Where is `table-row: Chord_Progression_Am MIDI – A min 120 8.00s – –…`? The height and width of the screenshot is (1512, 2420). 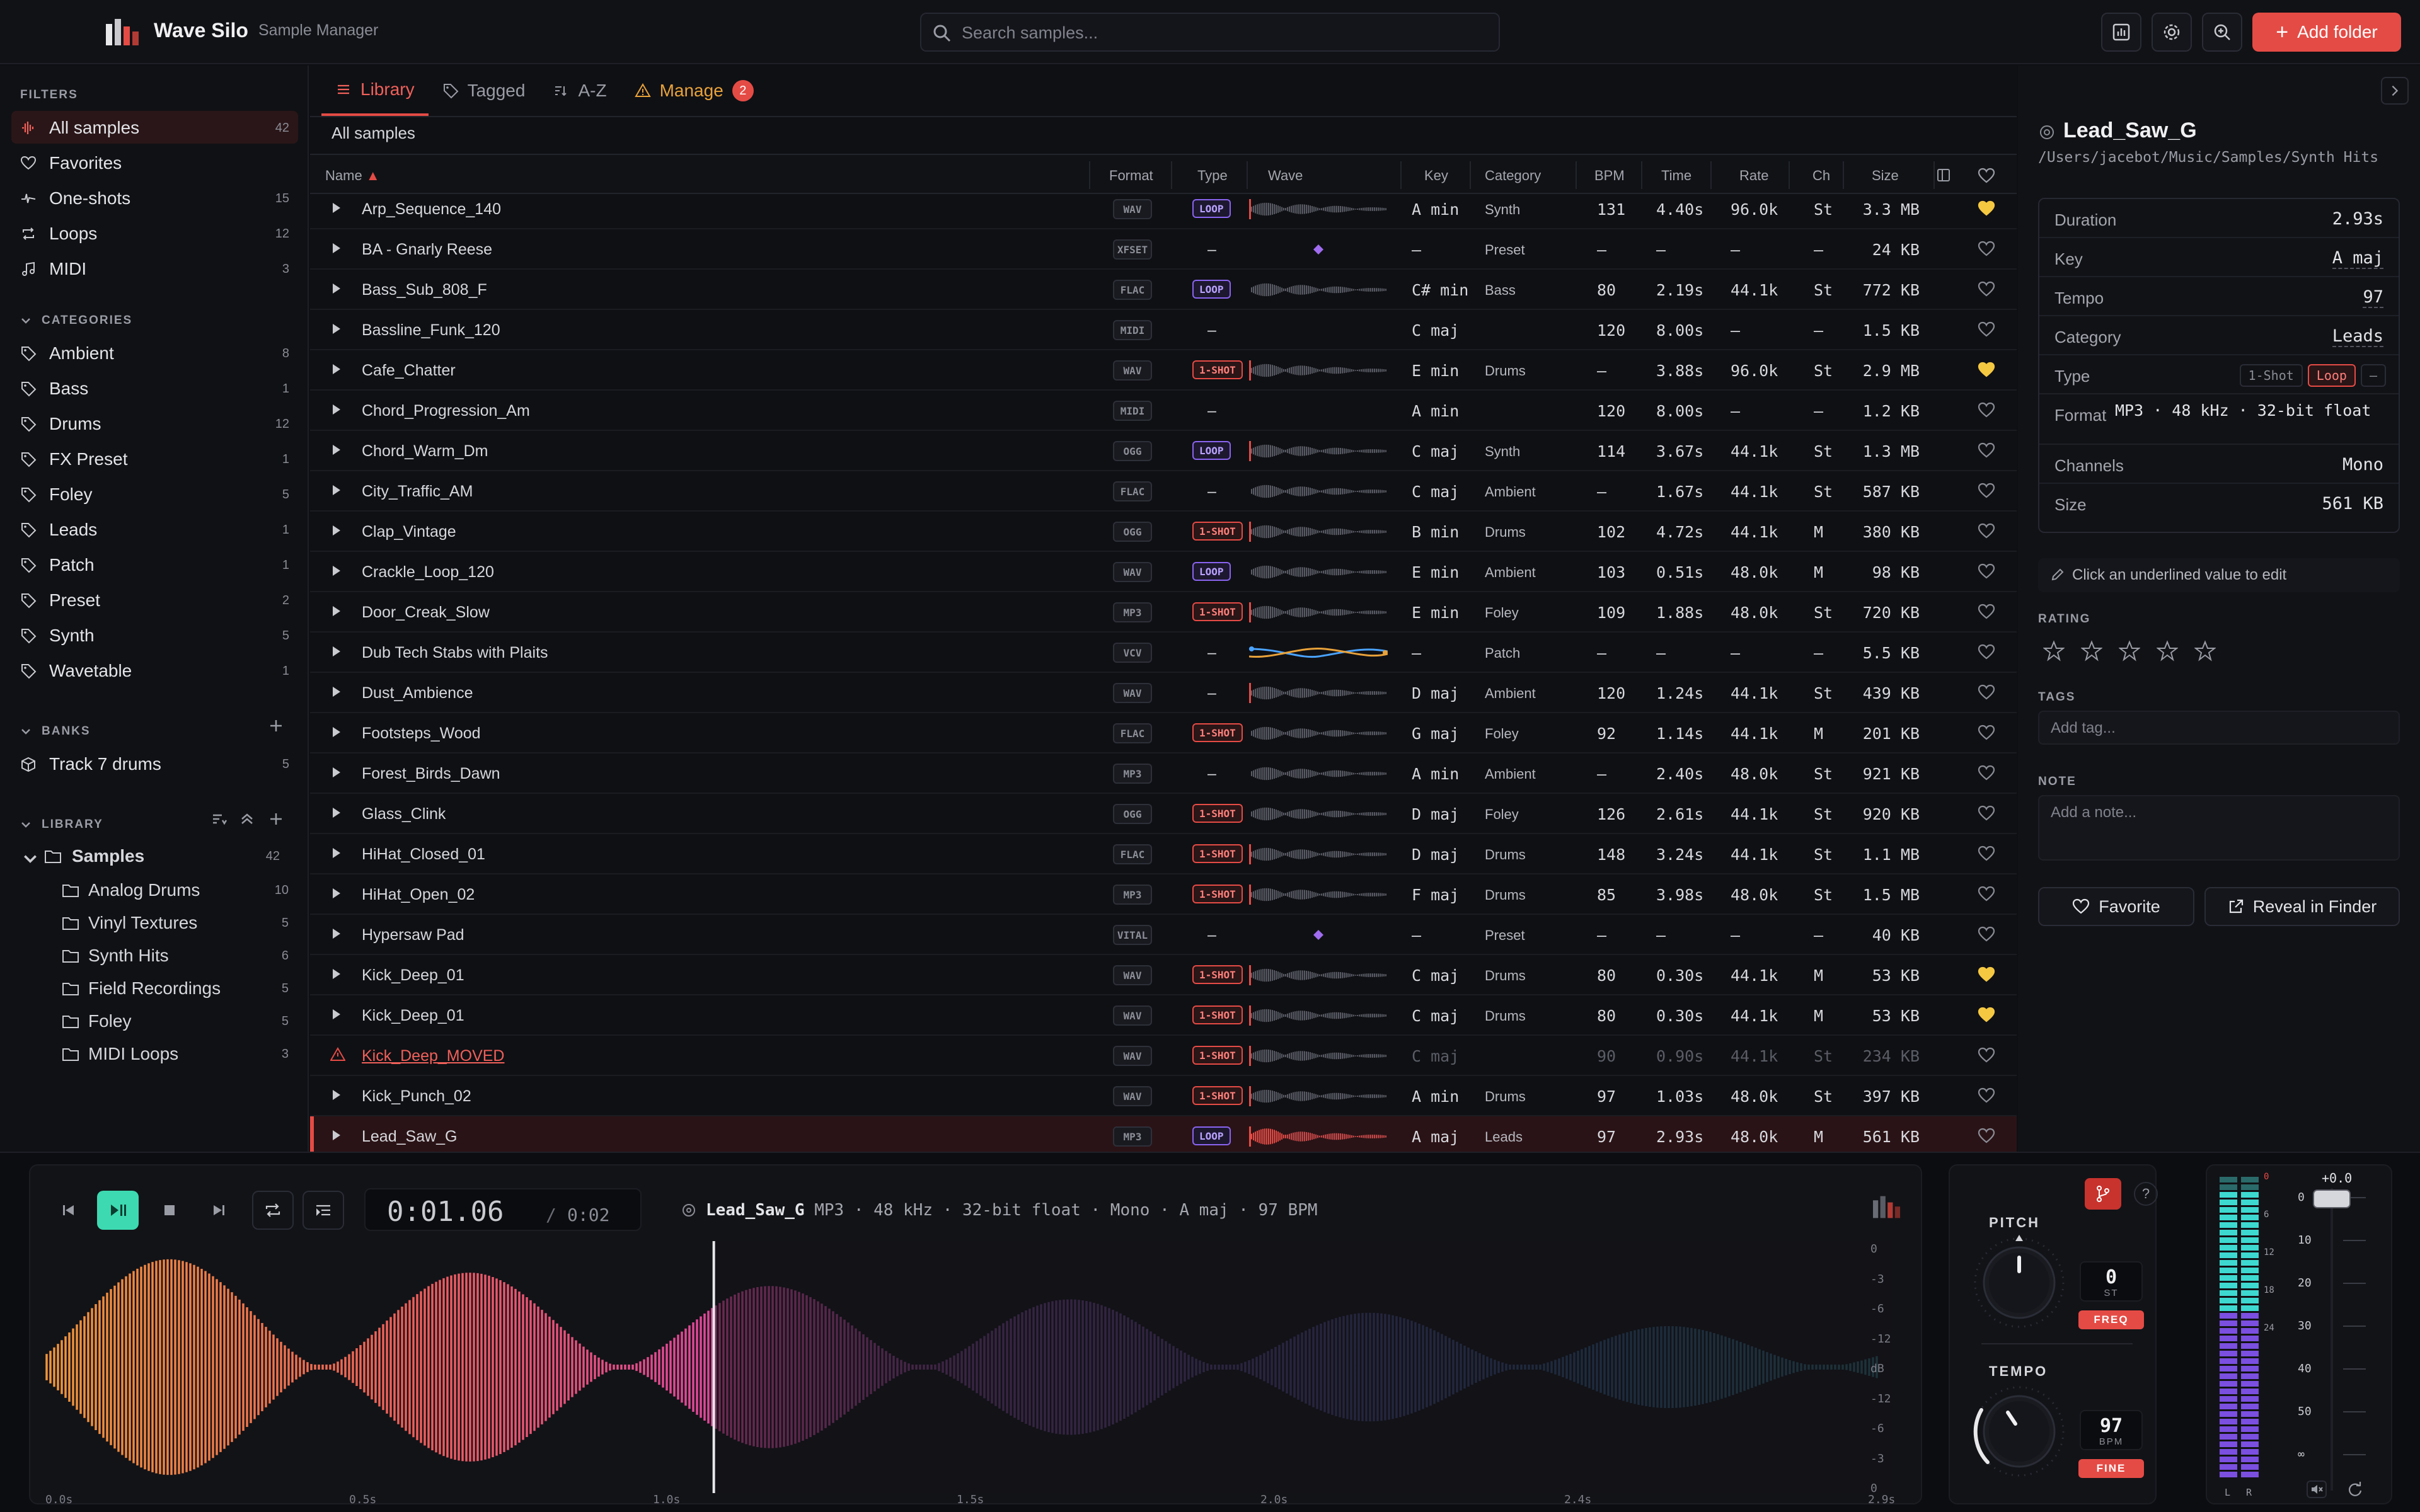 table-row: Chord_Progression_Am MIDI – A min 120 8.00s – –… is located at coordinates (1163, 411).